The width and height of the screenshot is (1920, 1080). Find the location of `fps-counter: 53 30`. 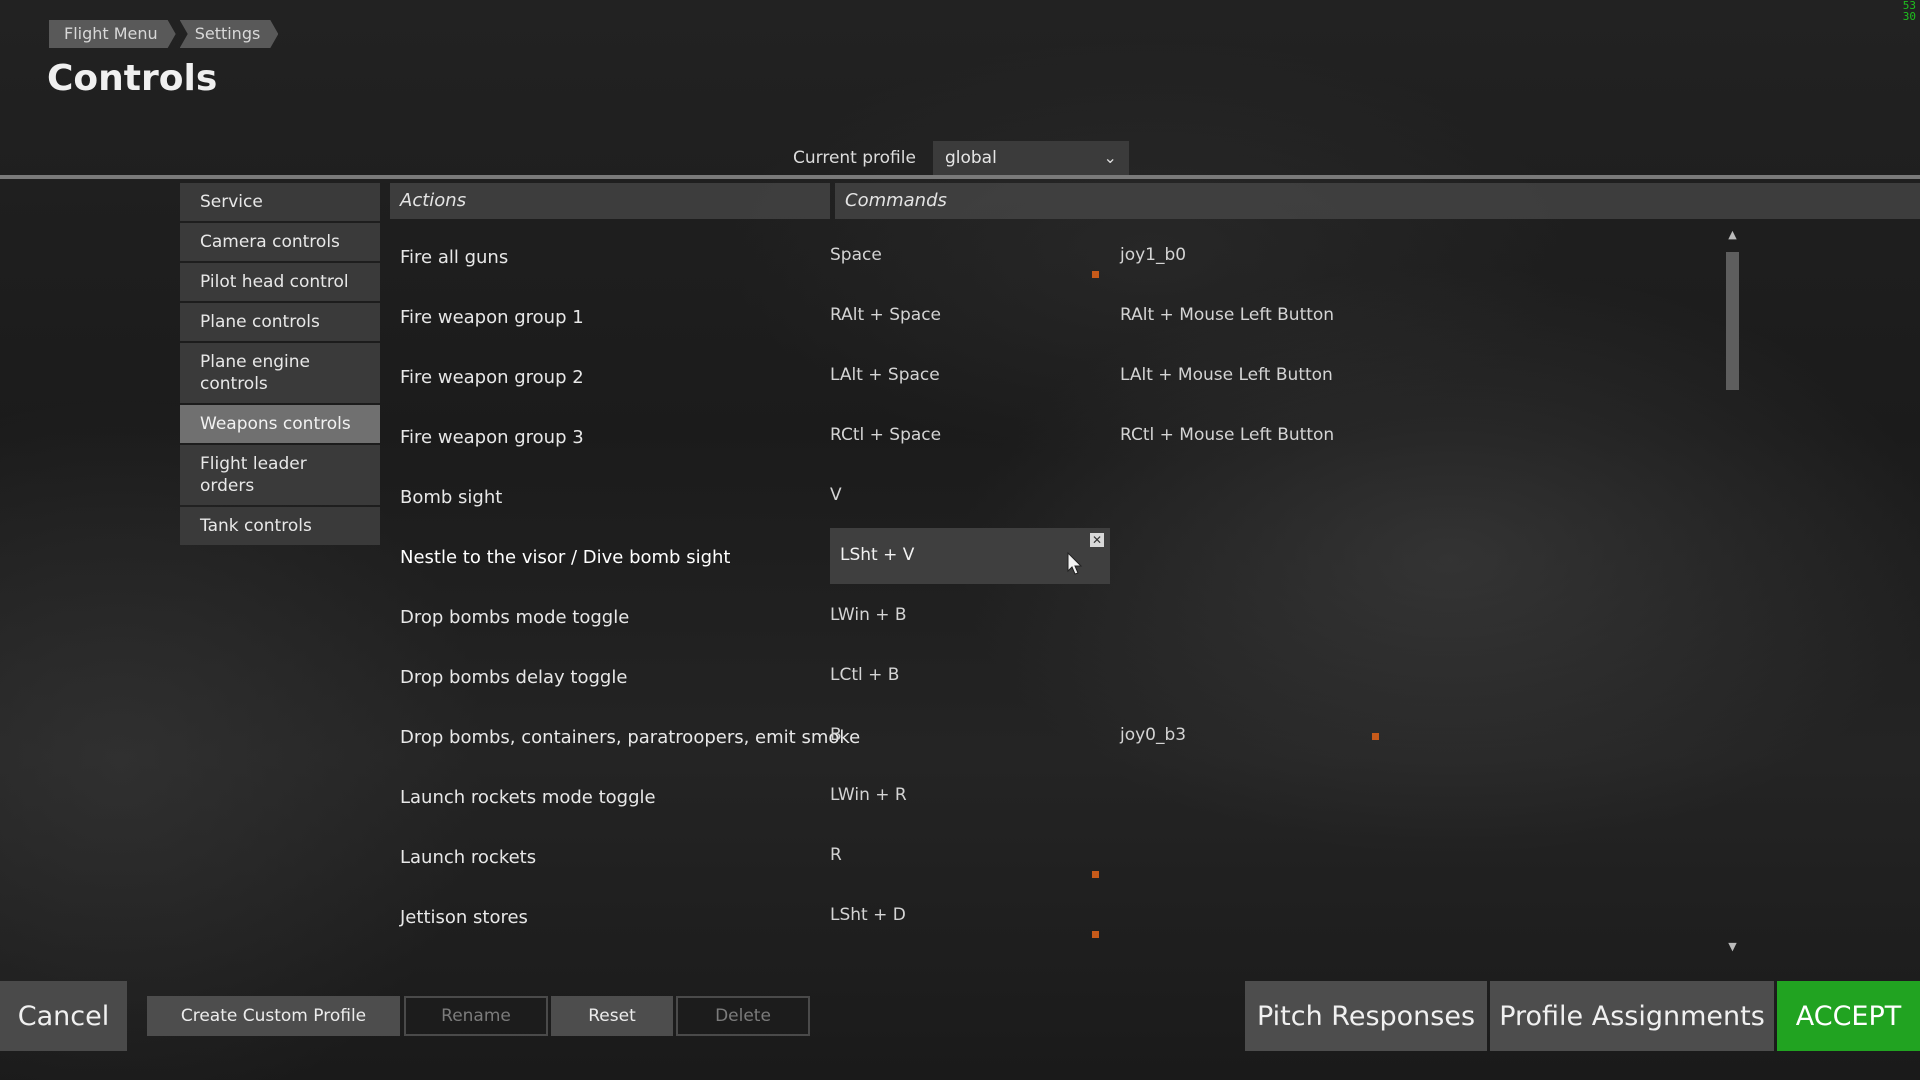

fps-counter: 53 30 is located at coordinates (1909, 11).